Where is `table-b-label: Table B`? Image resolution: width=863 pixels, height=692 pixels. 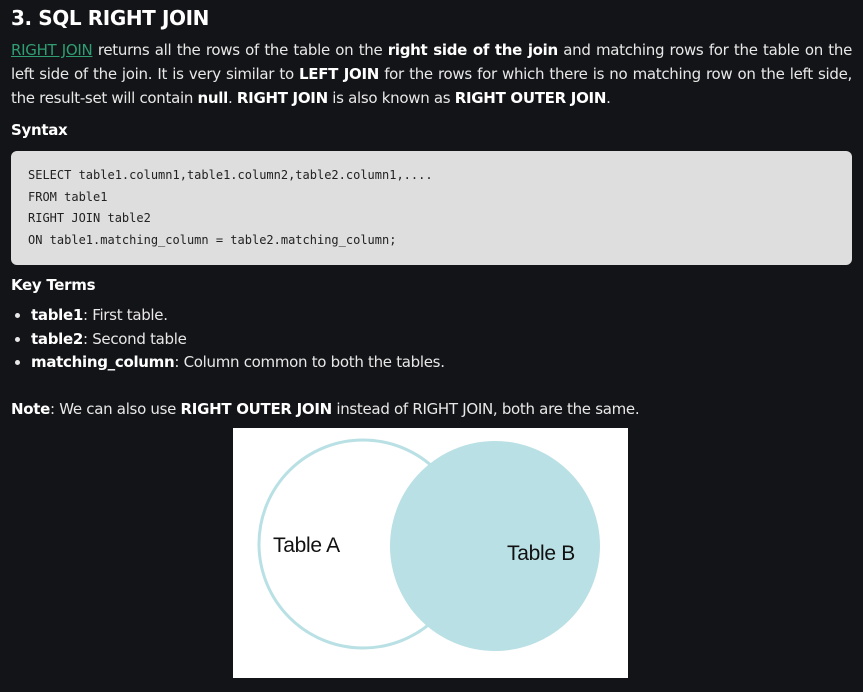
table-b-label: Table B is located at coordinates (541, 553).